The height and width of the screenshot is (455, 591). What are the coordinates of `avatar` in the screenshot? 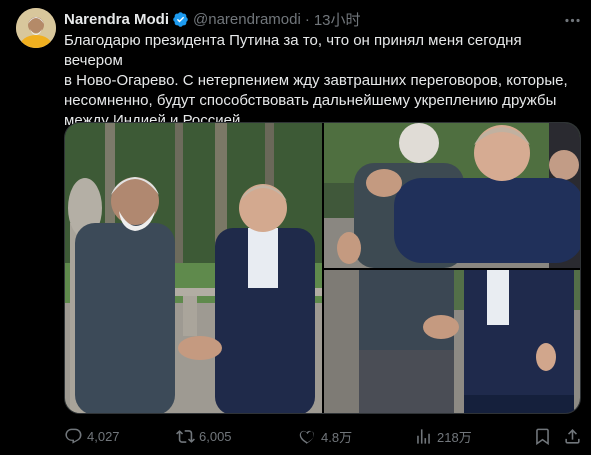 It's located at (36, 28).